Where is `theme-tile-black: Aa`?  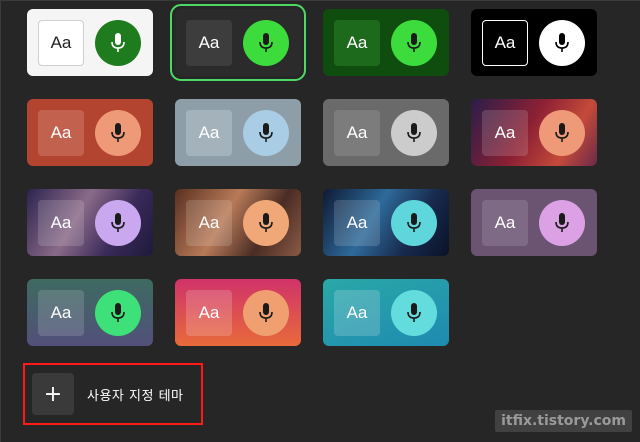 theme-tile-black: Aa is located at coordinates (534, 42).